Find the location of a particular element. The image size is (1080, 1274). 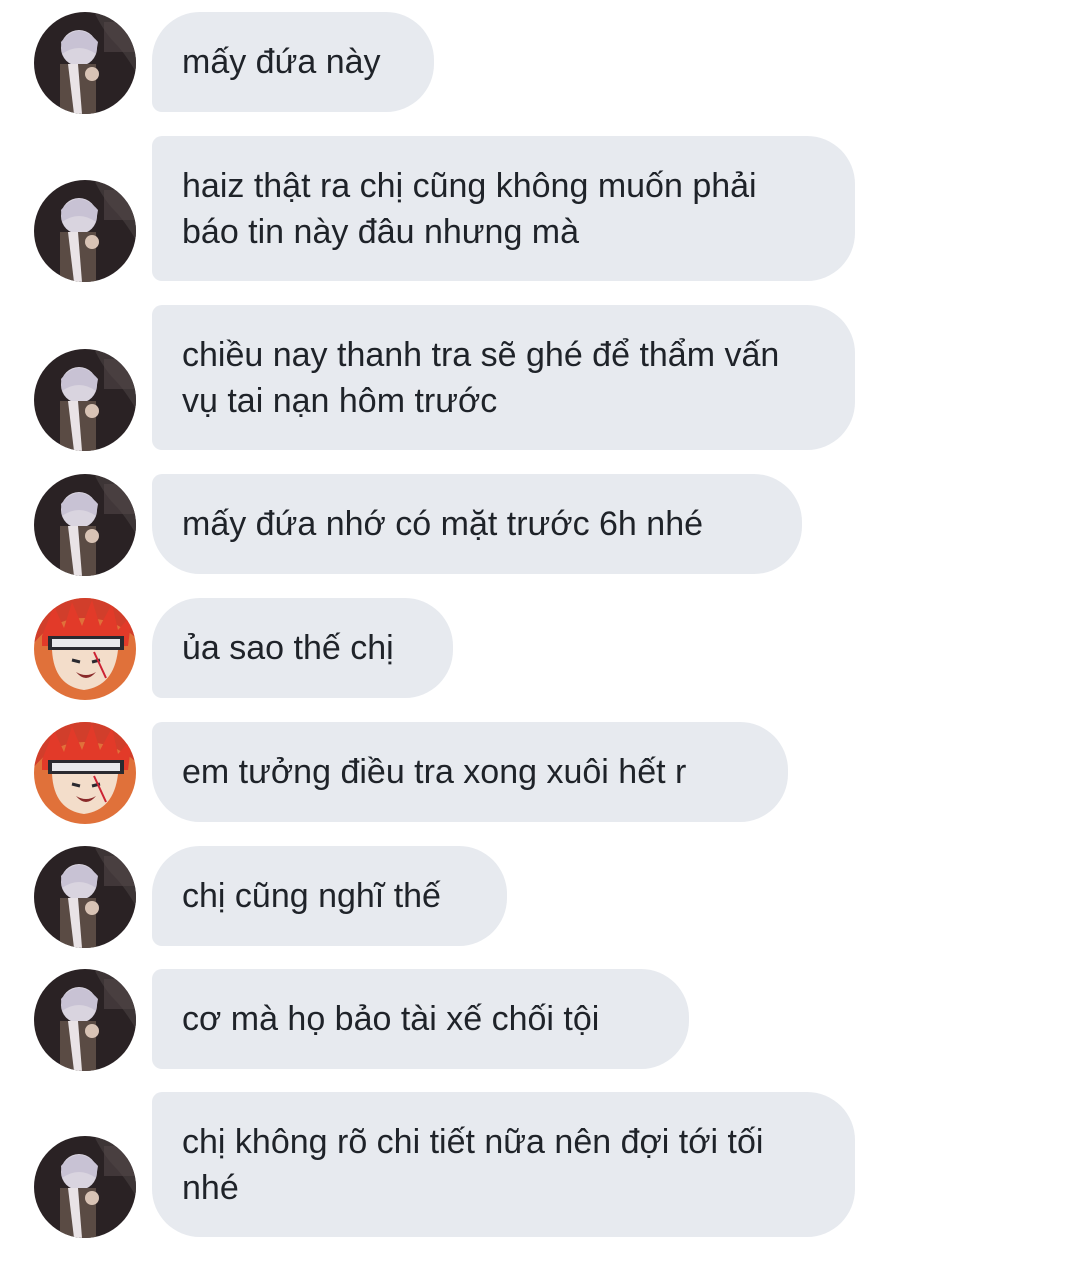

message-text: mấy đứa nhớ có mặt trước 6h nhé is located at coordinates (443, 524).